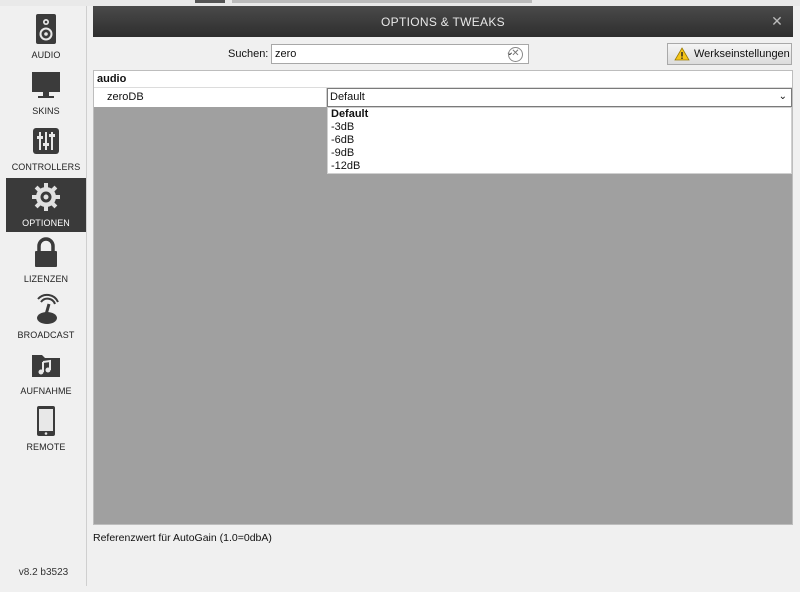 This screenshot has height=592, width=800. What do you see at coordinates (46, 197) in the screenshot?
I see `gear-icon` at bounding box center [46, 197].